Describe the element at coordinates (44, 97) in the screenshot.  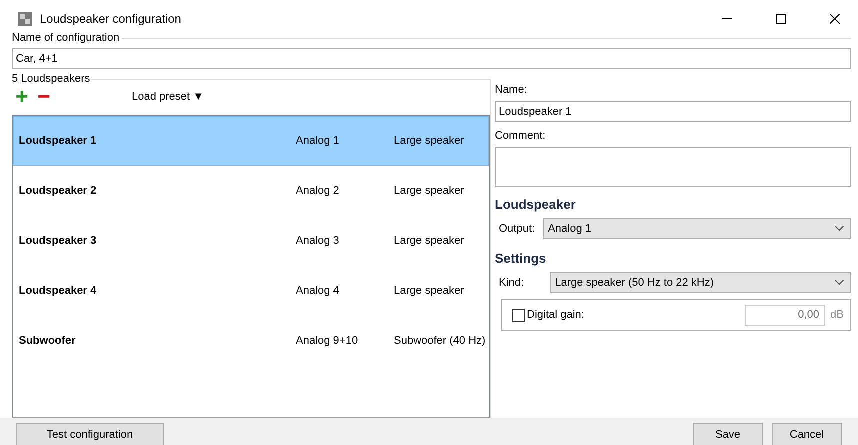
I see `remove-button: −` at that location.